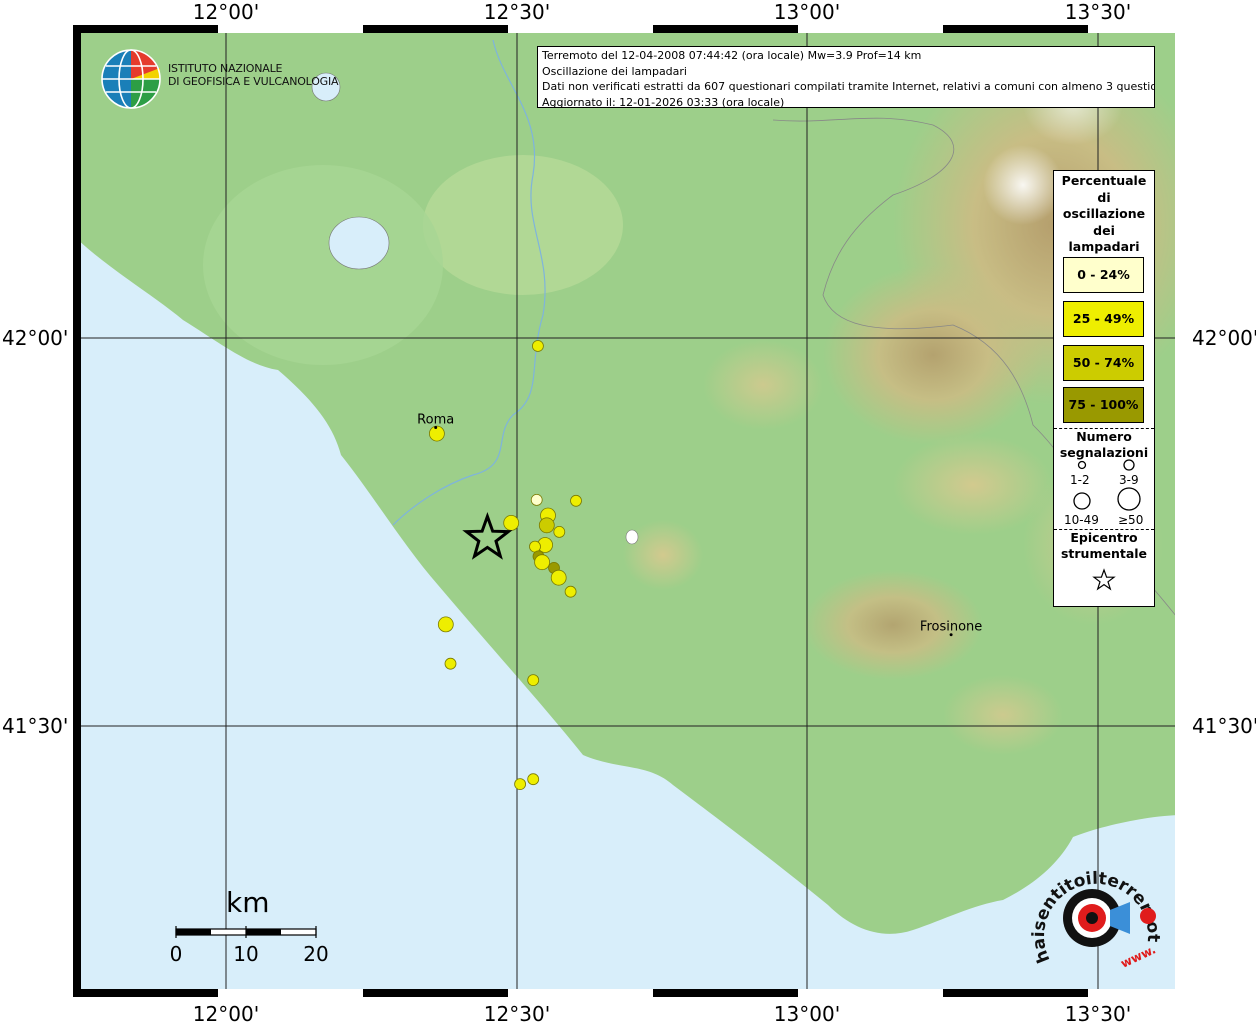 This screenshot has width=1256, height=1026. I want to click on legend-swatch-25-49: 25 - 49%, so click(1103, 319).